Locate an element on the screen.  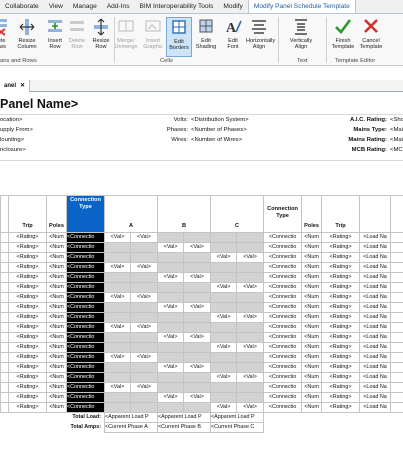
header-field-left: upply From> is located at coordinates (16, 130).